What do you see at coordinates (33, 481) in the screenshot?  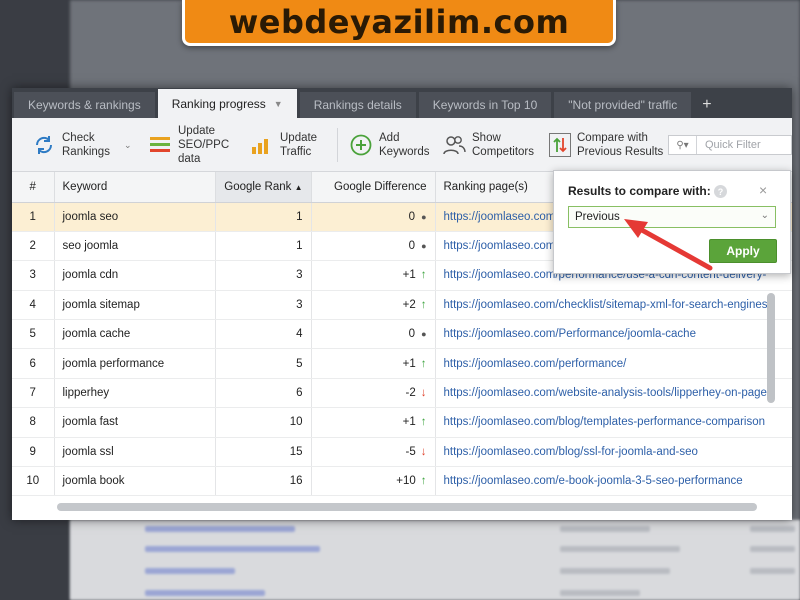 I see `row-number: 10` at bounding box center [33, 481].